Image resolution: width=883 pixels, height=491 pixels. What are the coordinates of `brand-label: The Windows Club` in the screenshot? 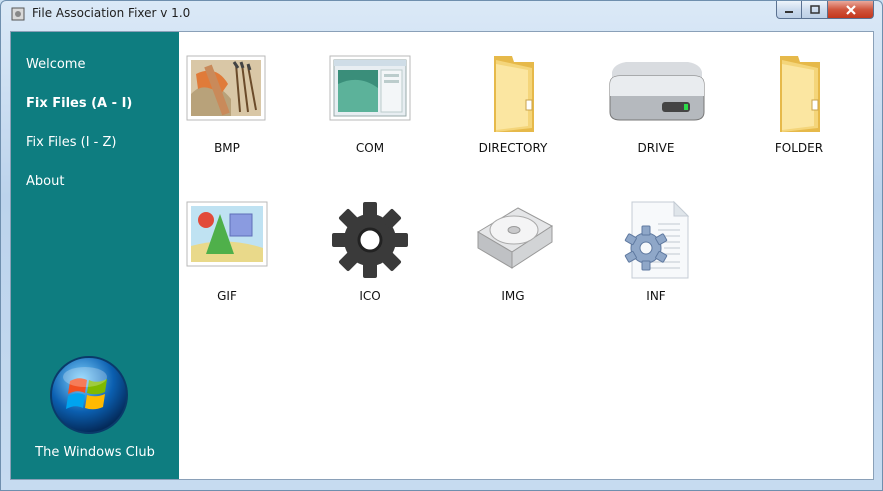 It's located at (95, 452).